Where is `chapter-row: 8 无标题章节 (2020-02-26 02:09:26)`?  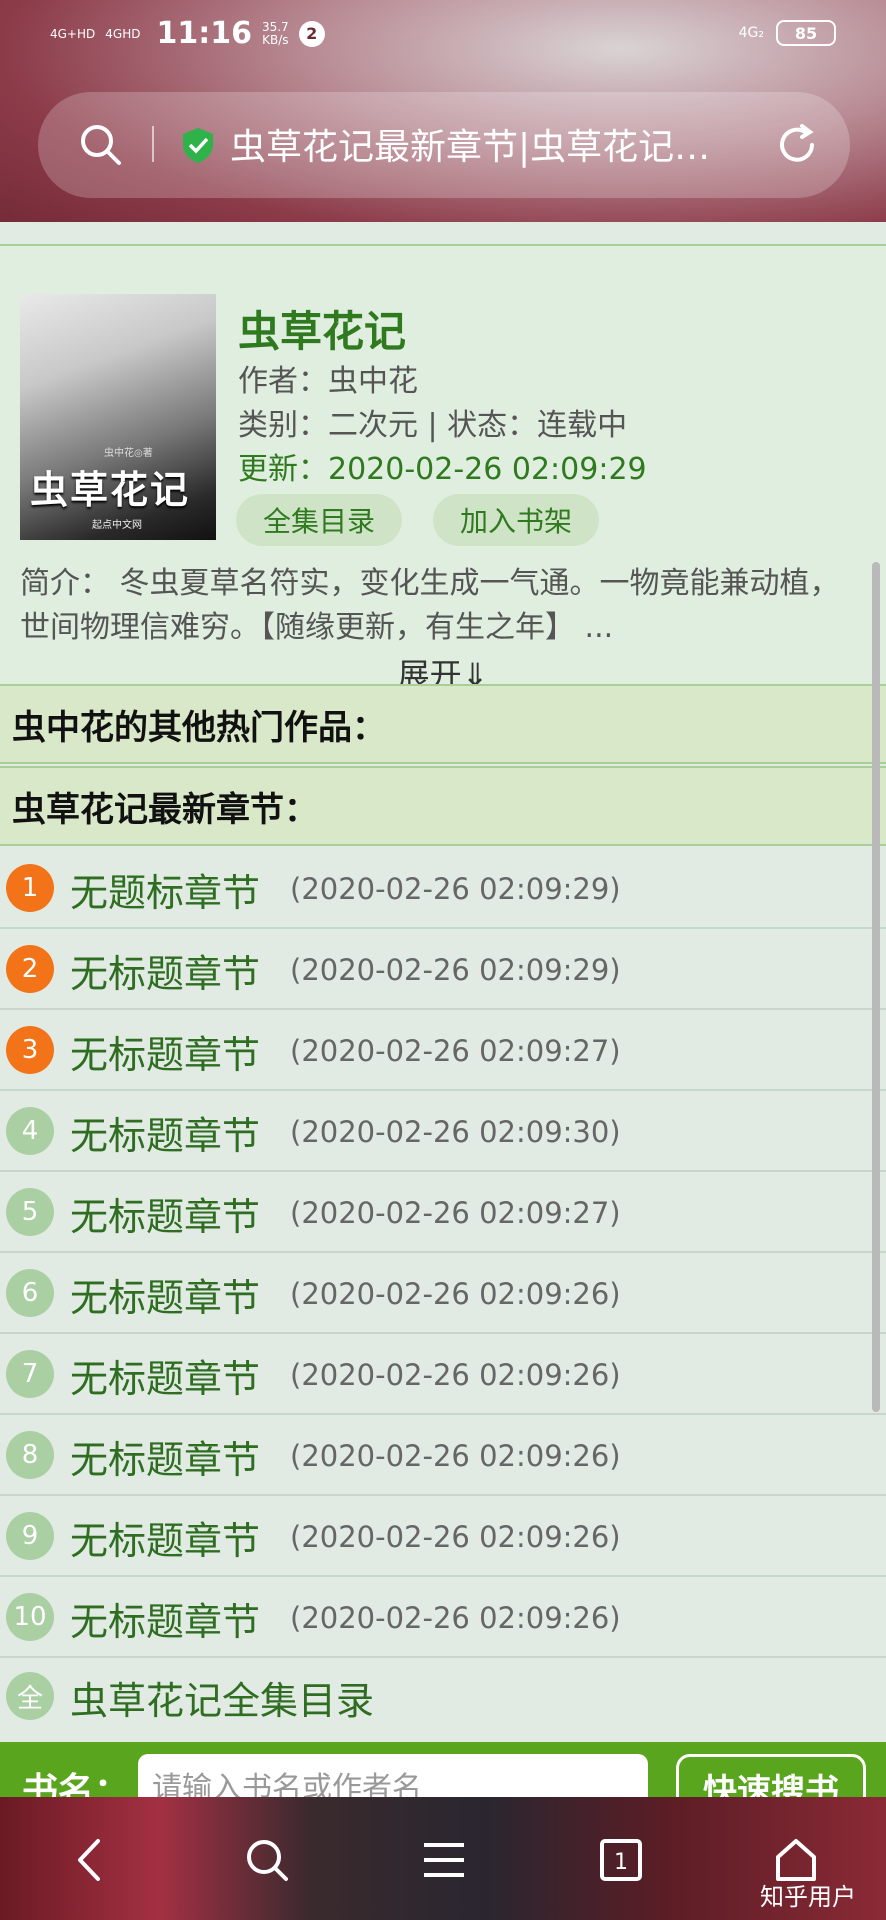 chapter-row: 8 无标题章节 (2020-02-26 02:09:26) is located at coordinates (443, 1455).